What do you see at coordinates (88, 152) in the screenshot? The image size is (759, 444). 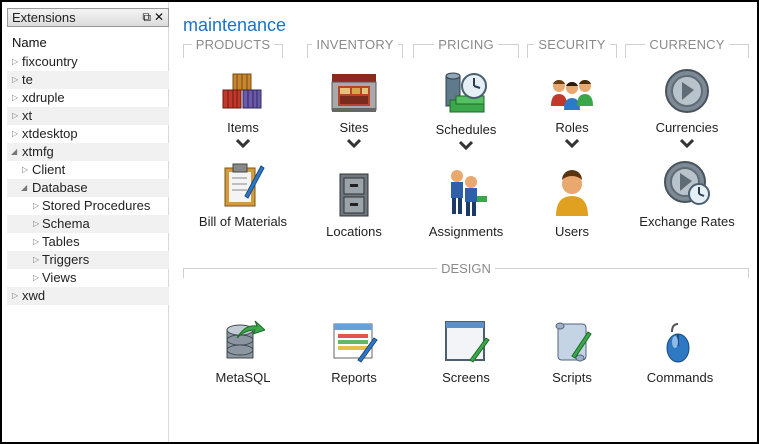 I see `tree-item-xtmfg: ◢ xtmfg` at bounding box center [88, 152].